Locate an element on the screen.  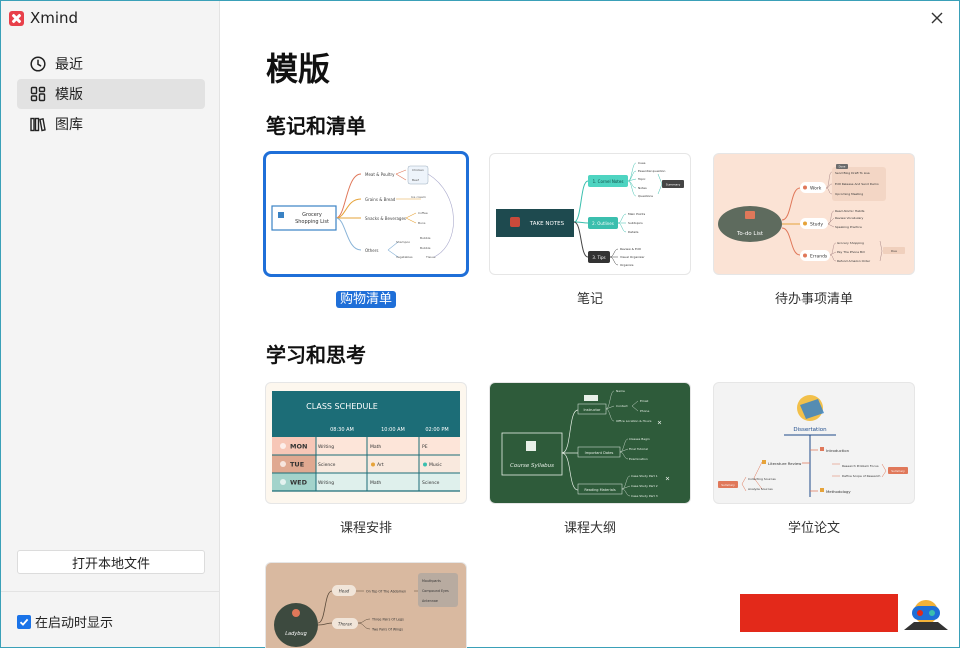
svg-text: Read Atomic Habits is located at coordinates (850, 211).